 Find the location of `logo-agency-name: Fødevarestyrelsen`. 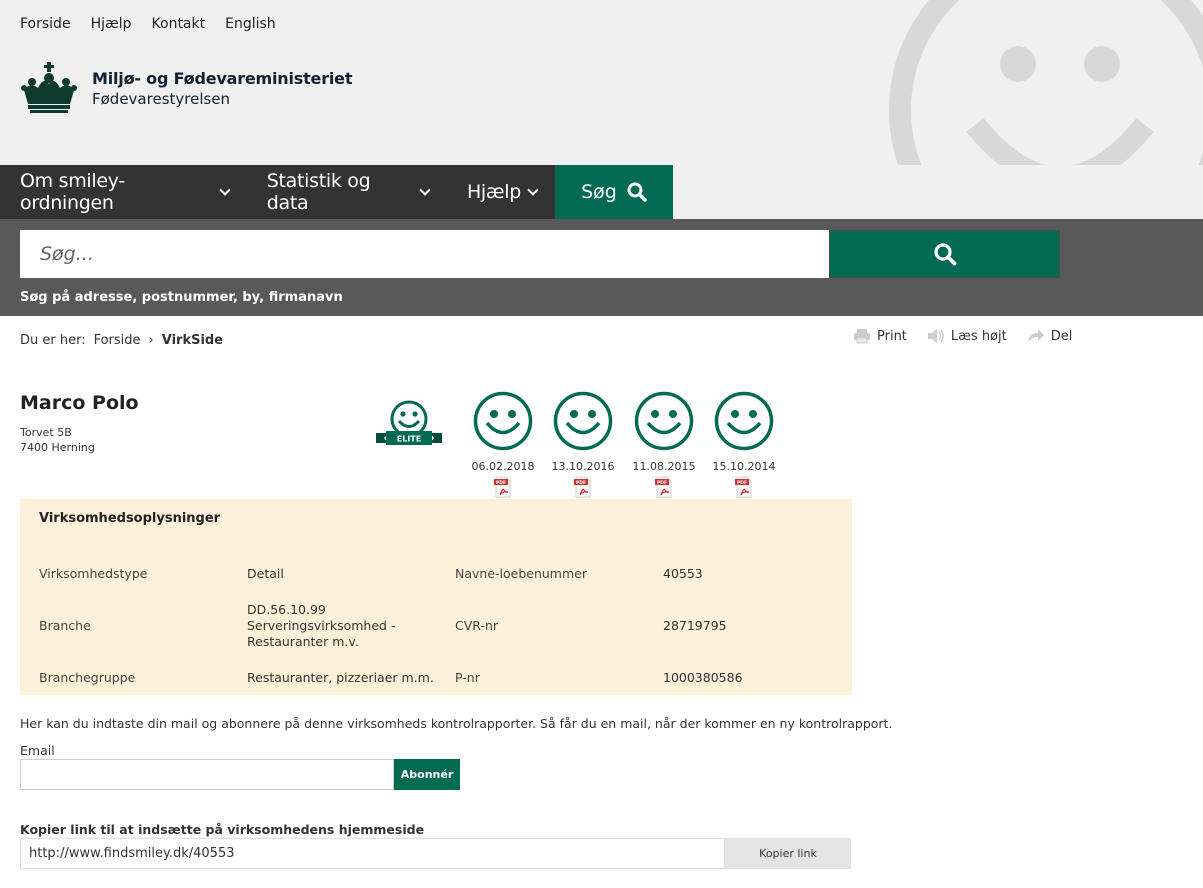

logo-agency-name: Fødevarestyrelsen is located at coordinates (161, 98).